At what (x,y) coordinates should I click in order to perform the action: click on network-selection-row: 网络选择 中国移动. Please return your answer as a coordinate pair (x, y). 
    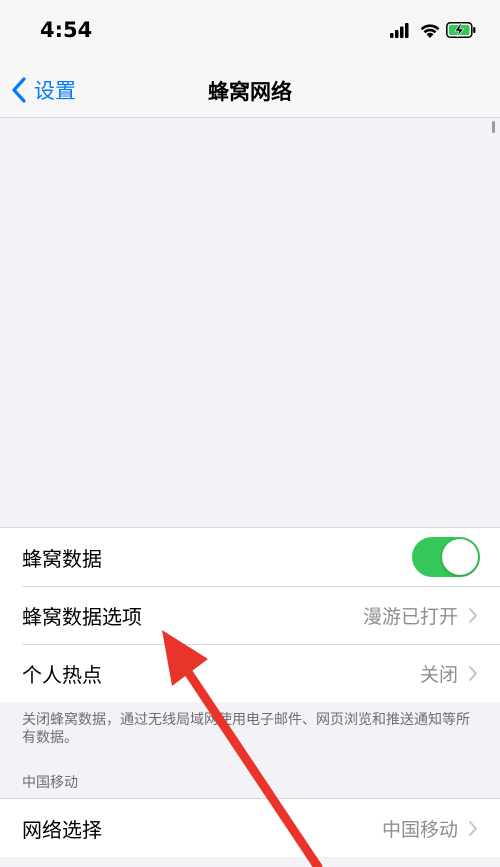
    Looking at the image, I should click on (250, 828).